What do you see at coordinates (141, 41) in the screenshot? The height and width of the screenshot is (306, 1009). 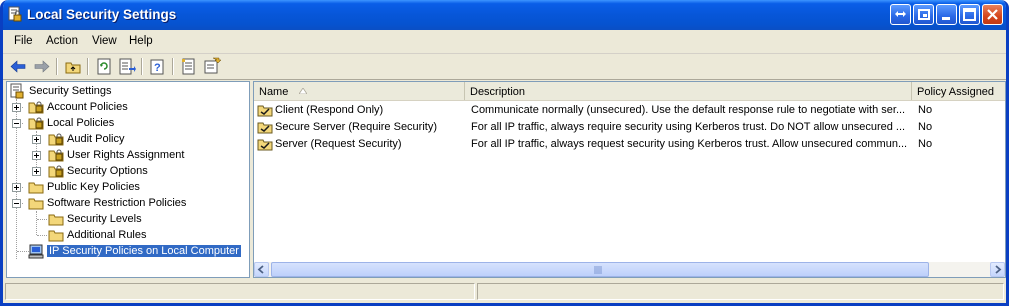 I see `menu-help: Help` at bounding box center [141, 41].